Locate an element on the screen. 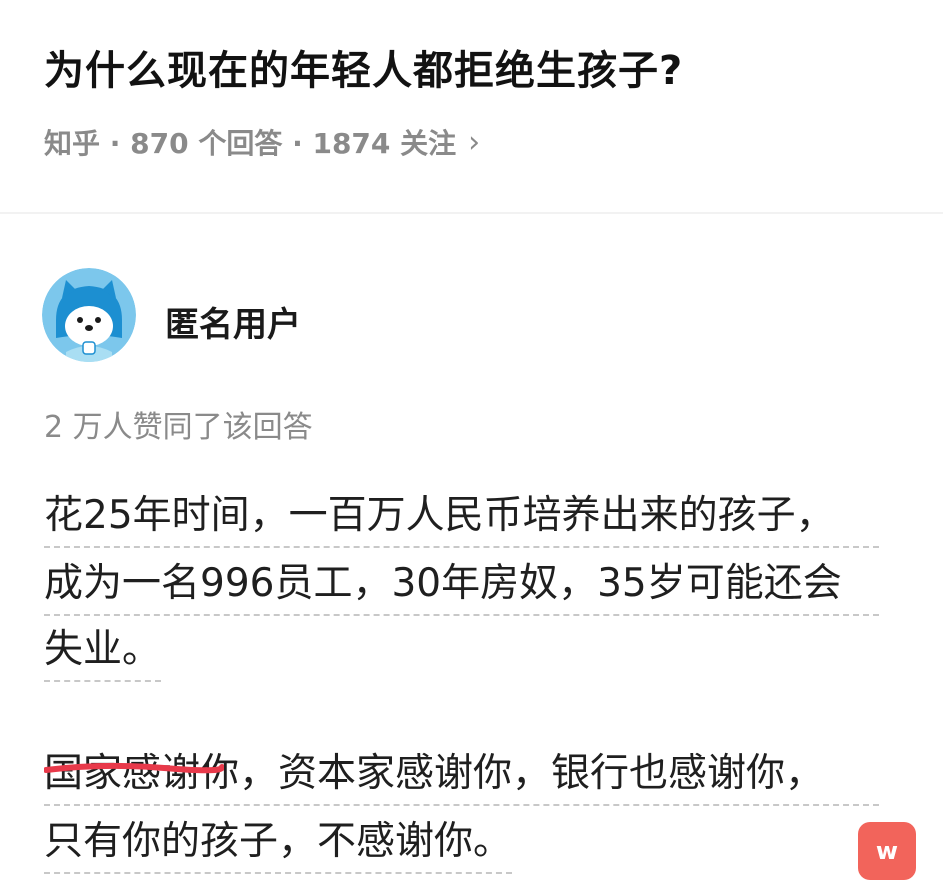 This screenshot has width=943, height=894. w-badge-icon: w is located at coordinates (887, 851).